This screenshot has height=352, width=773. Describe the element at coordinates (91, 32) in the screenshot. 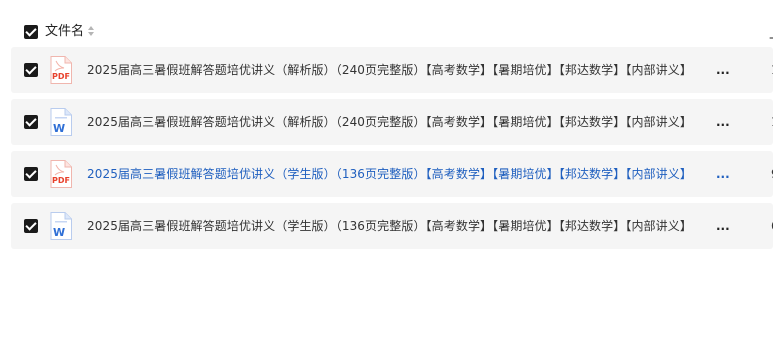

I see `sort-icon` at that location.